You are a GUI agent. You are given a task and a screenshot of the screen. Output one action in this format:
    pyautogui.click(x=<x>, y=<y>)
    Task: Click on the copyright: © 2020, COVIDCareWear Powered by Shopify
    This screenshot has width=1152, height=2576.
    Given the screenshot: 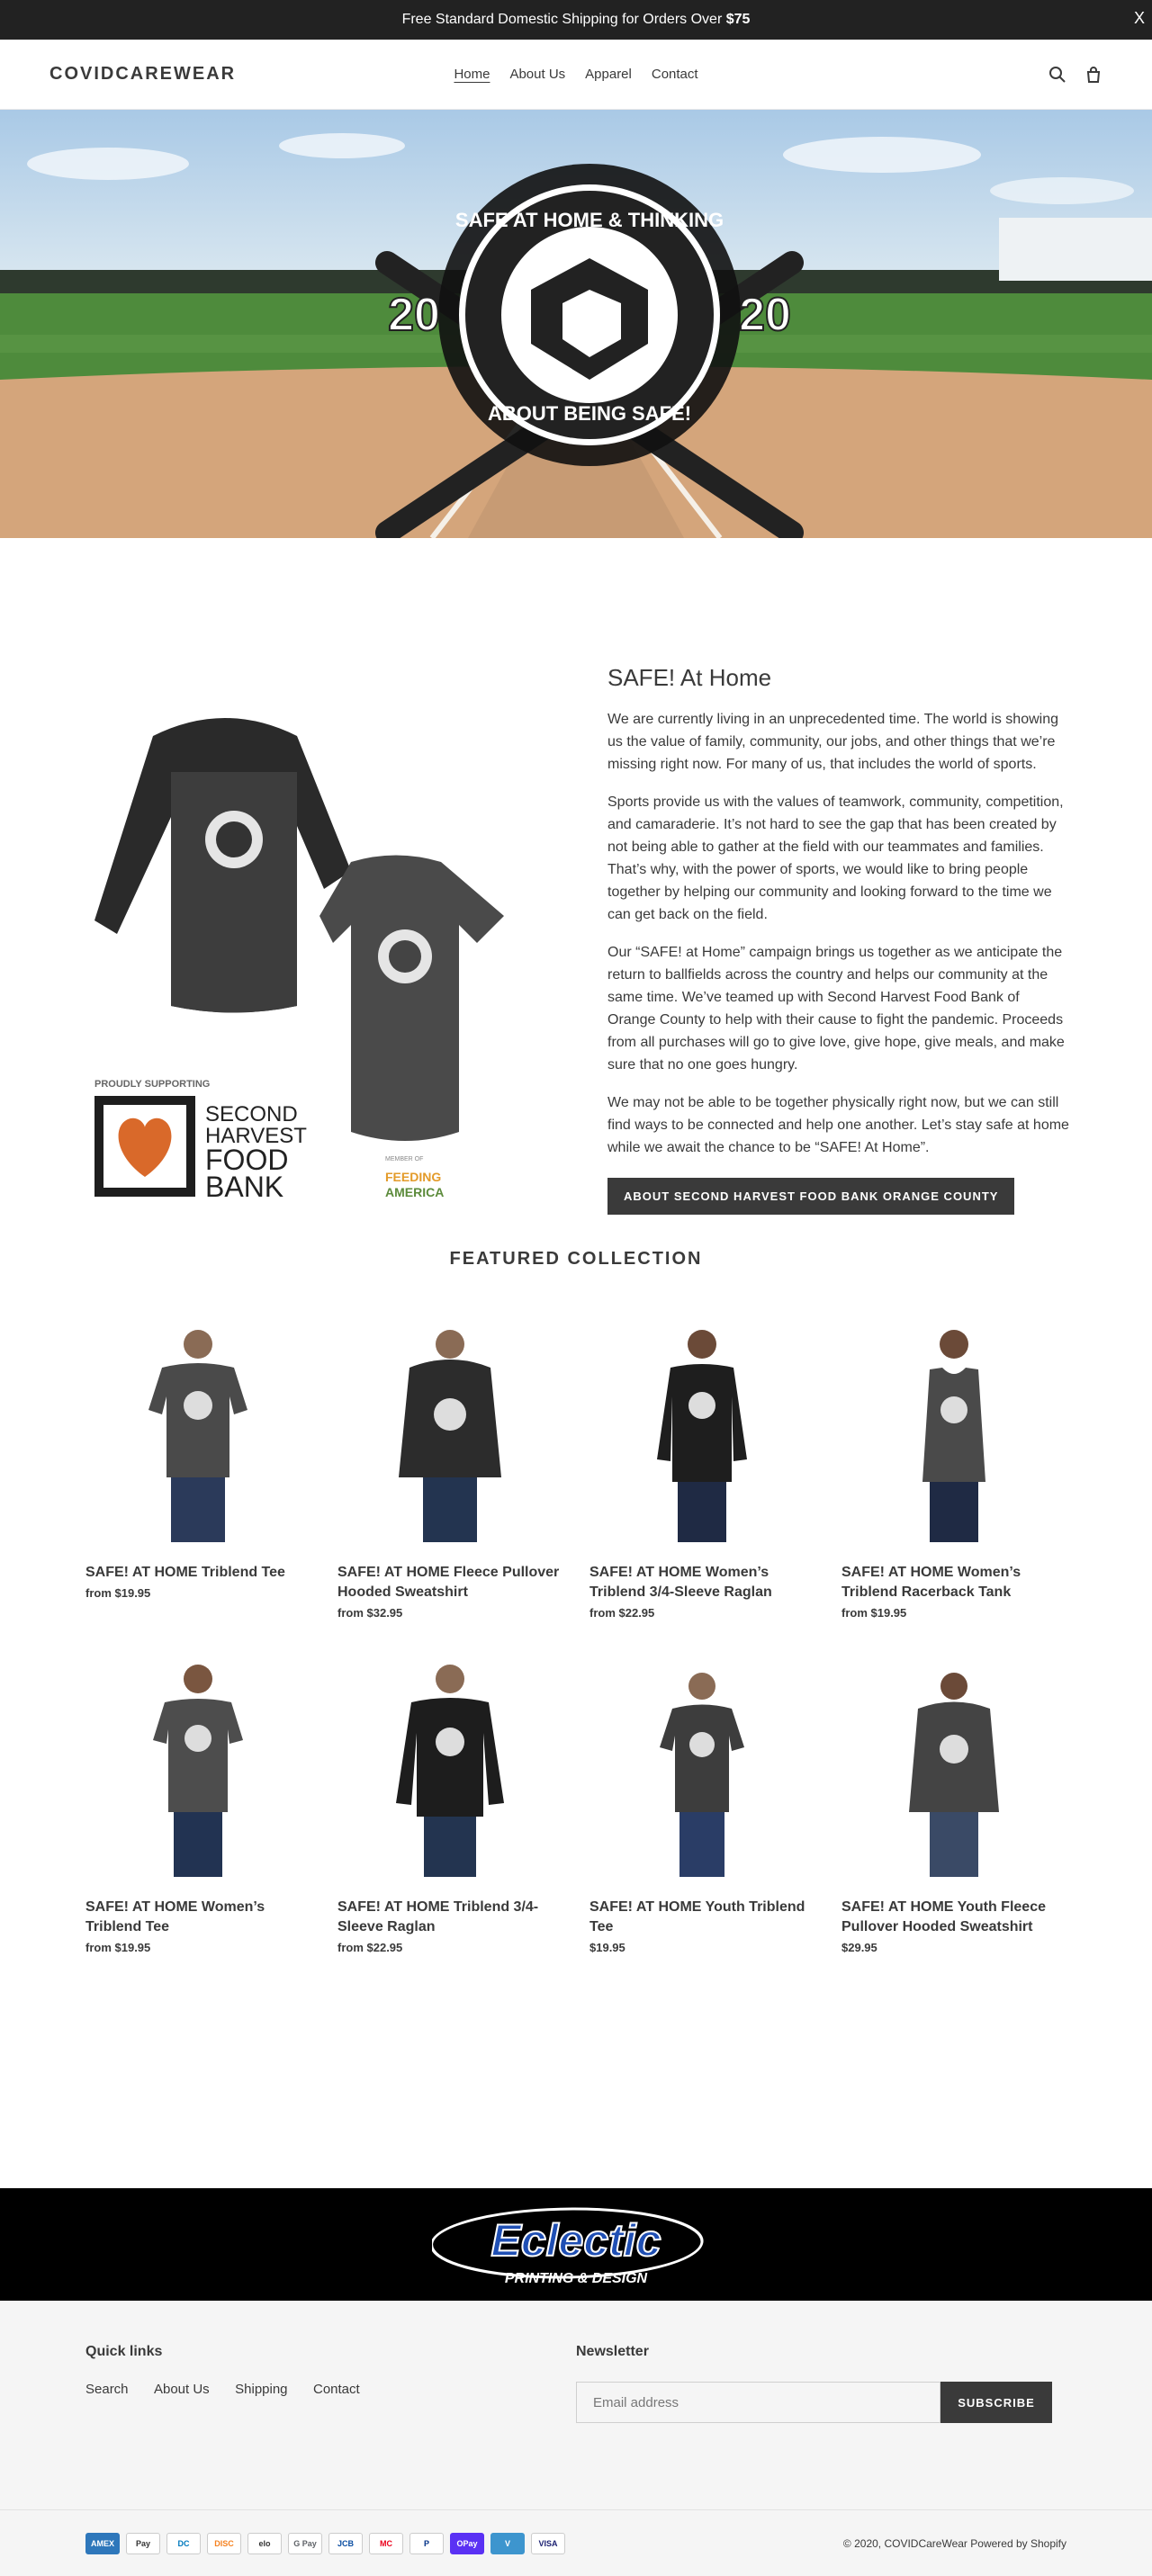 What is the action you would take?
    pyautogui.click(x=954, y=2543)
    